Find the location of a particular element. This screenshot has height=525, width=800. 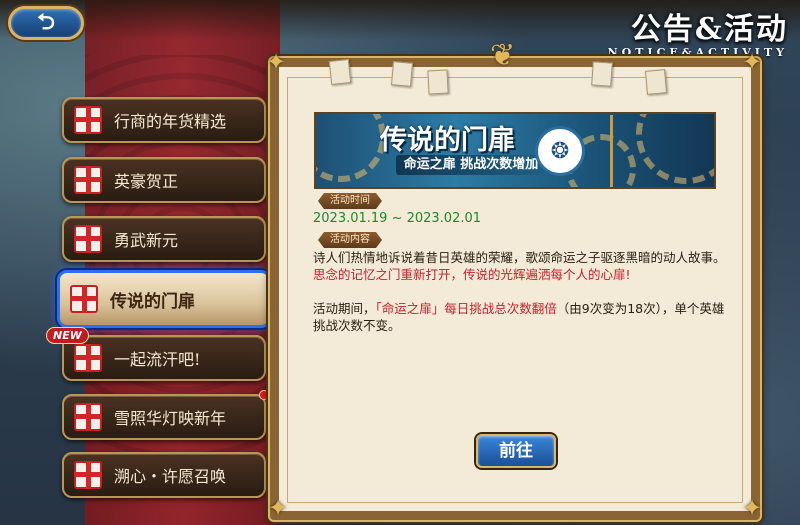

dragon-seal-icon: ❂ is located at coordinates (560, 151).